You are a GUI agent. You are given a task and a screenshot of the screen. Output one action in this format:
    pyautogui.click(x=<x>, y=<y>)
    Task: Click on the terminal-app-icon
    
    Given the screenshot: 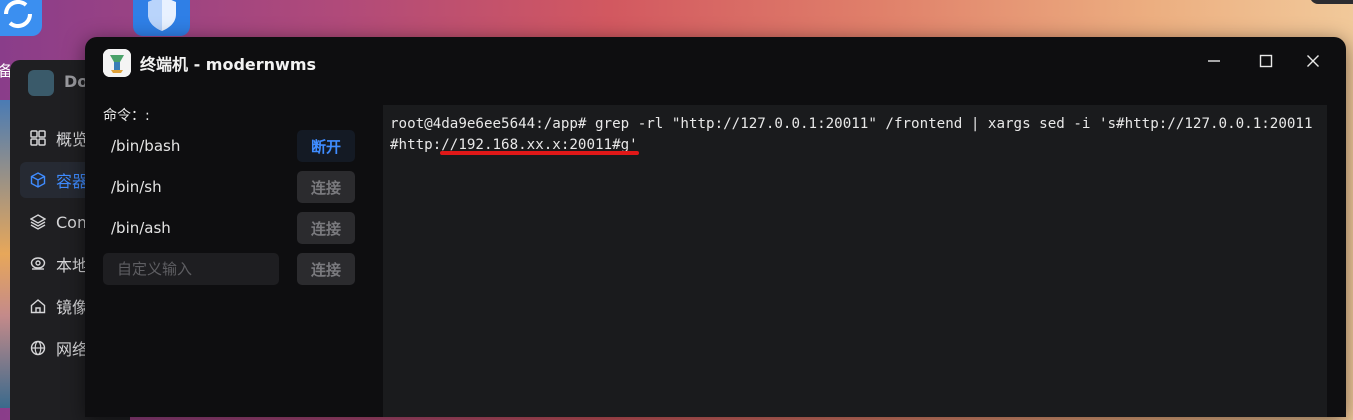 What is the action you would take?
    pyautogui.click(x=117, y=63)
    